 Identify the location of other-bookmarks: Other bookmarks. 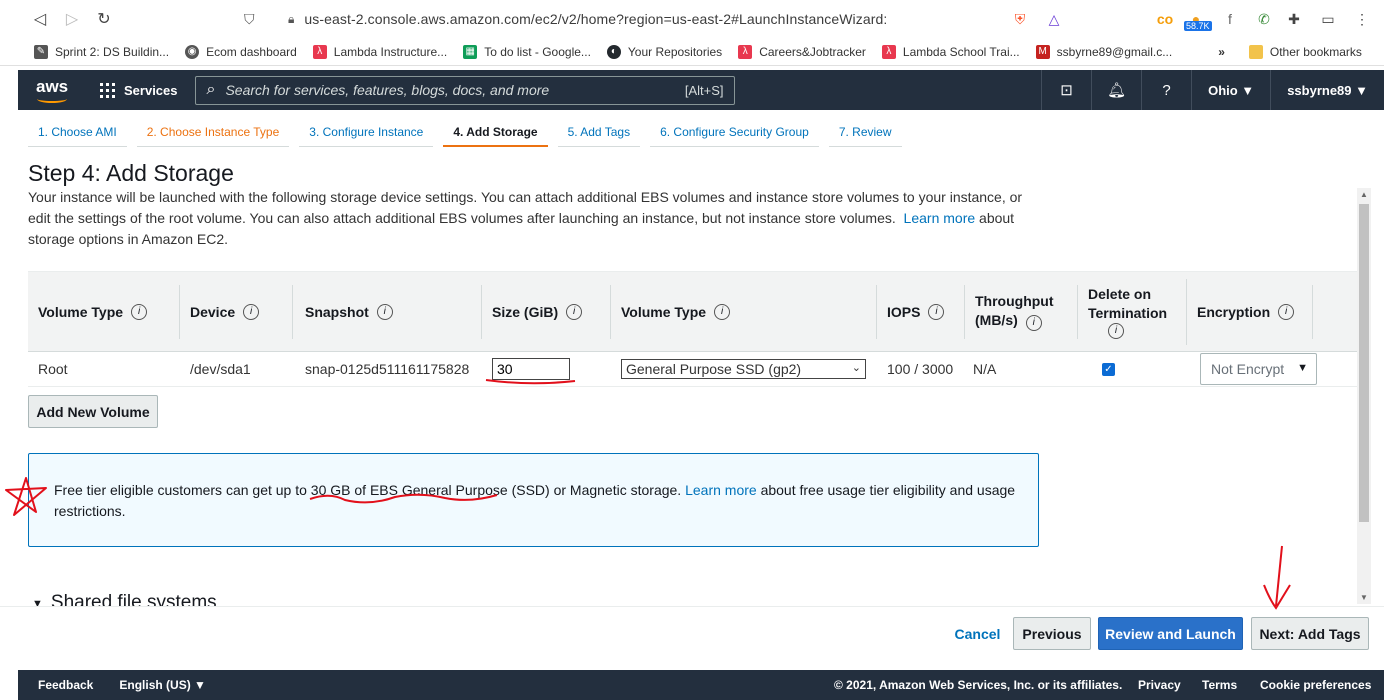
(1305, 51).